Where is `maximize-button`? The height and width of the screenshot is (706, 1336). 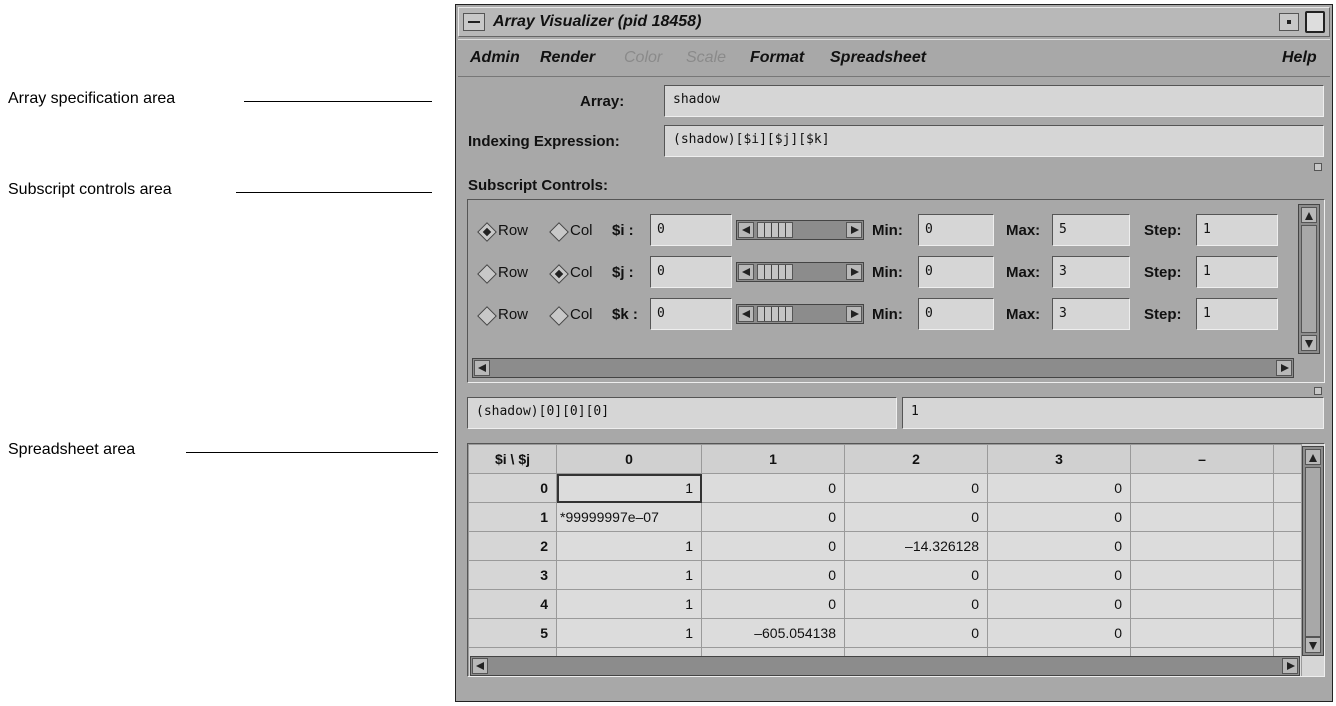
maximize-button is located at coordinates (1315, 22).